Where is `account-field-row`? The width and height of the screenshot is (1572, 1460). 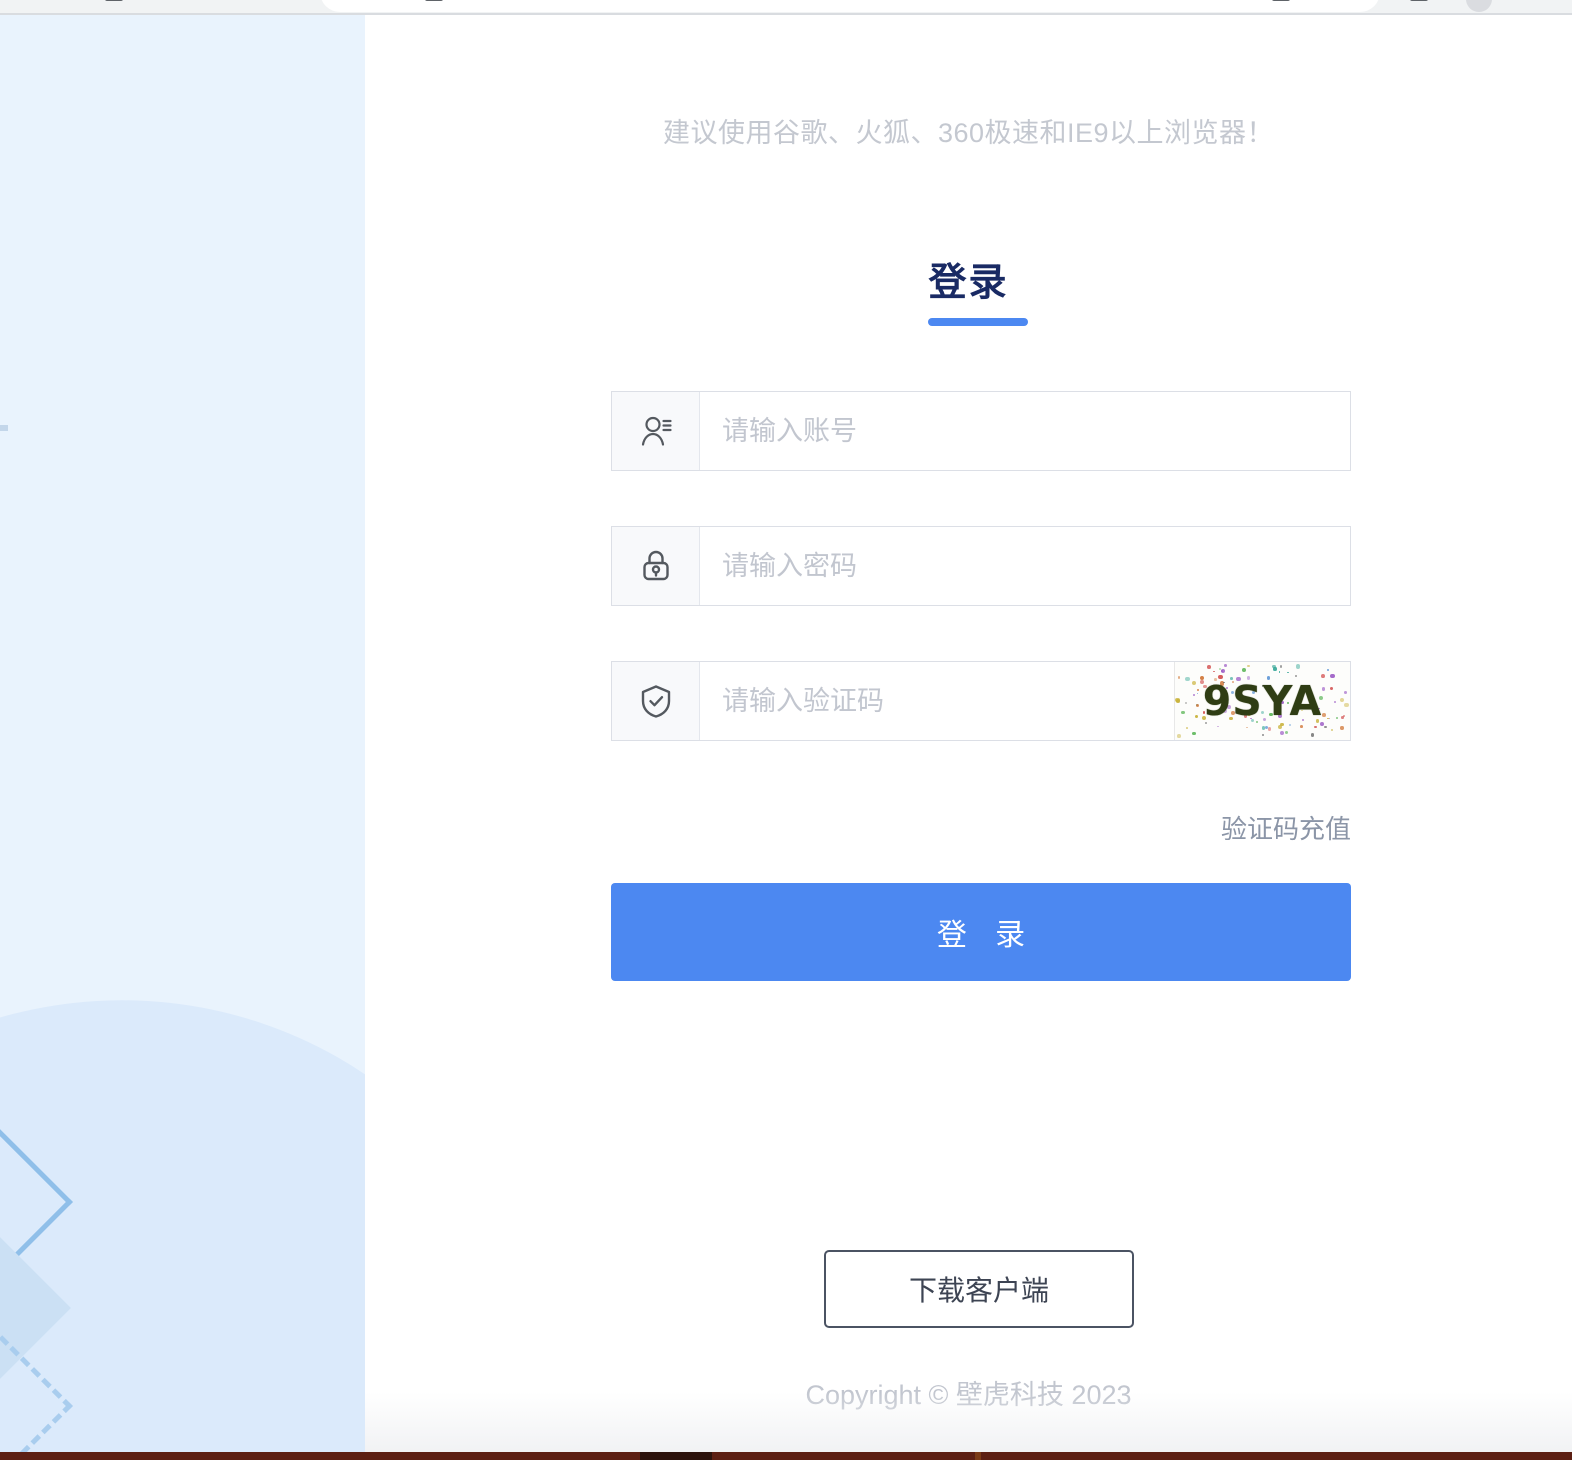 account-field-row is located at coordinates (981, 431).